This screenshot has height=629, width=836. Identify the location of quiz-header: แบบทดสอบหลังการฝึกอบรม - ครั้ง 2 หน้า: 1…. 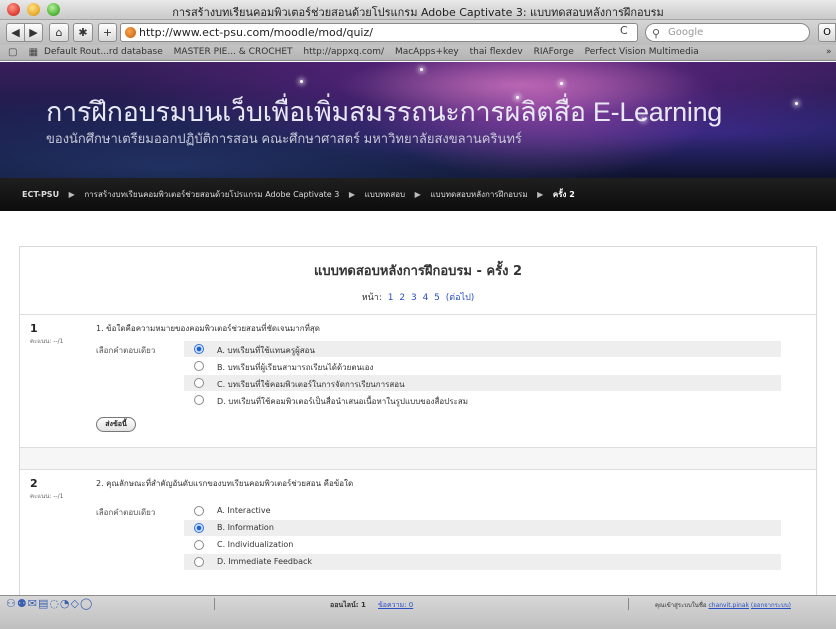
(418, 281).